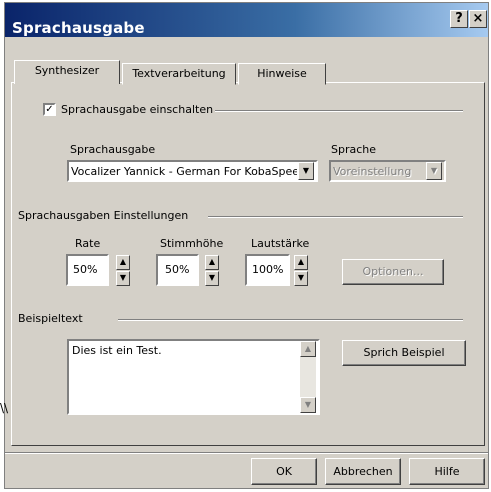 This screenshot has height=492, width=491. Describe the element at coordinates (284, 471) in the screenshot. I see `ok-button: OK` at that location.